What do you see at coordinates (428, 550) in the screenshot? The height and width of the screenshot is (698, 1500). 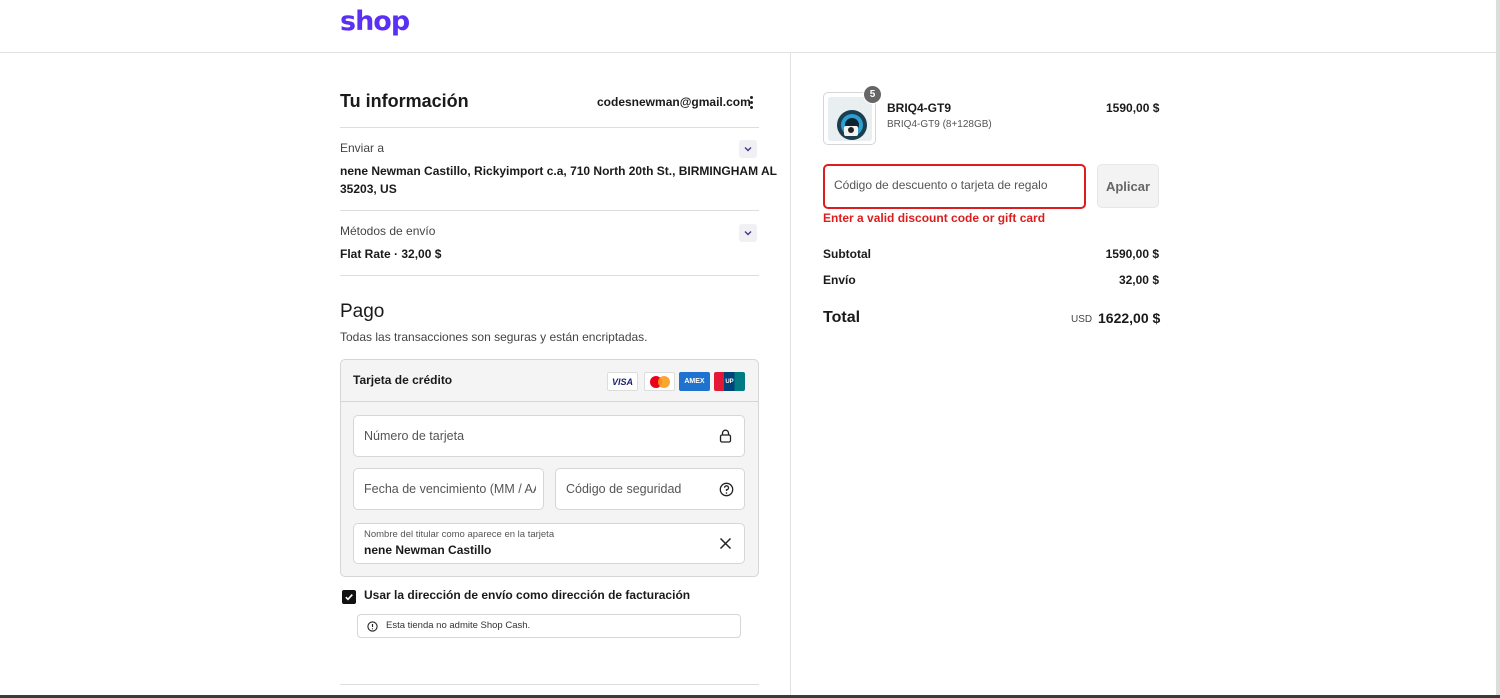 I see `cardholder-name-value: nene Newman Castillo` at bounding box center [428, 550].